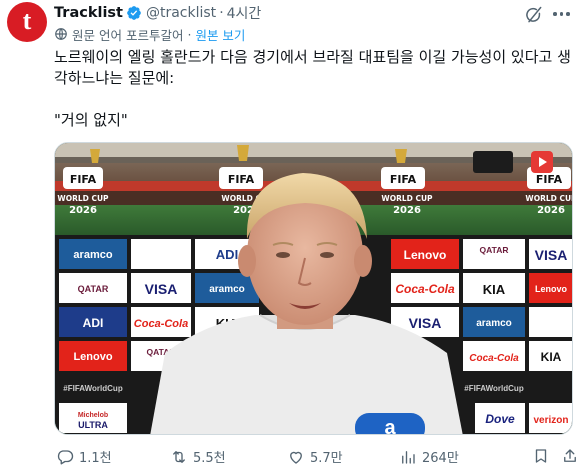  What do you see at coordinates (541, 456) in the screenshot?
I see `bookmark-icon` at bounding box center [541, 456].